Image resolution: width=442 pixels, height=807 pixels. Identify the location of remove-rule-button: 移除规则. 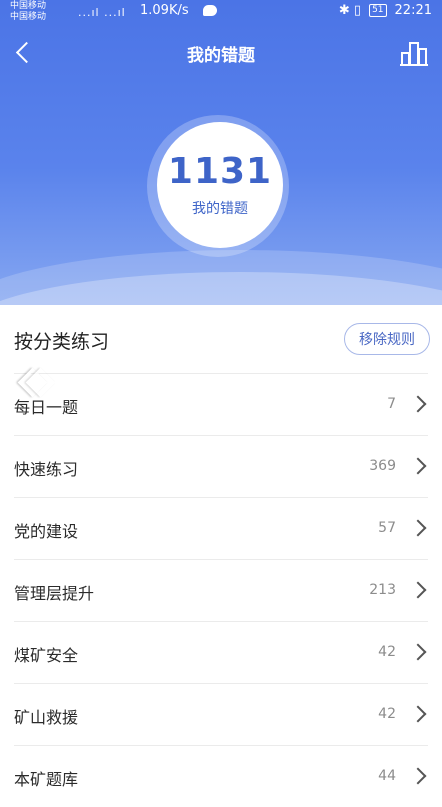
(387, 339).